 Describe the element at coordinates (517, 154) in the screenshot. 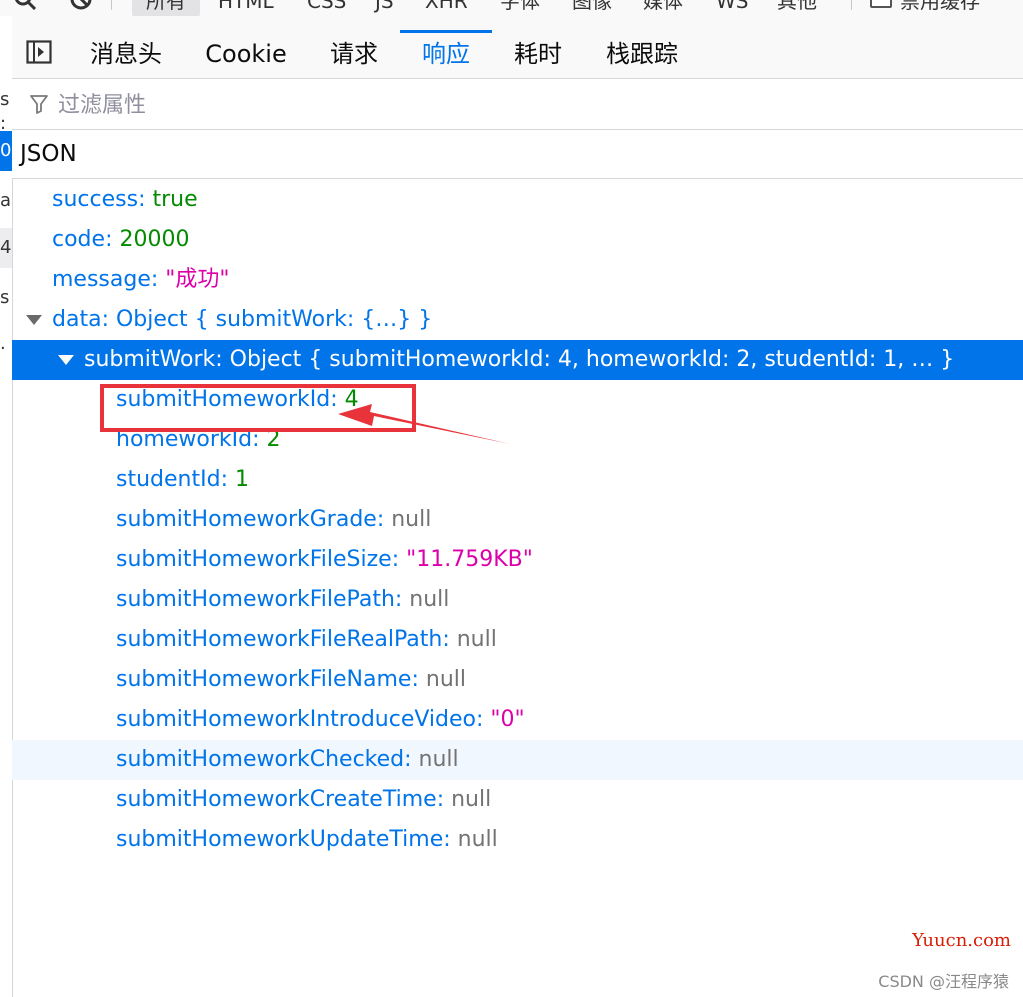

I see `json-section-header: JSON` at that location.